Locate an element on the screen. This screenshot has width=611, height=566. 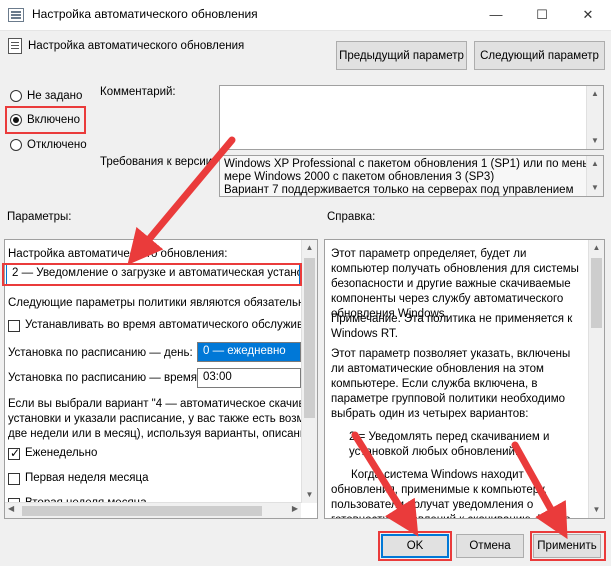
arrow-to-apply is located at coordinates (539, 490).